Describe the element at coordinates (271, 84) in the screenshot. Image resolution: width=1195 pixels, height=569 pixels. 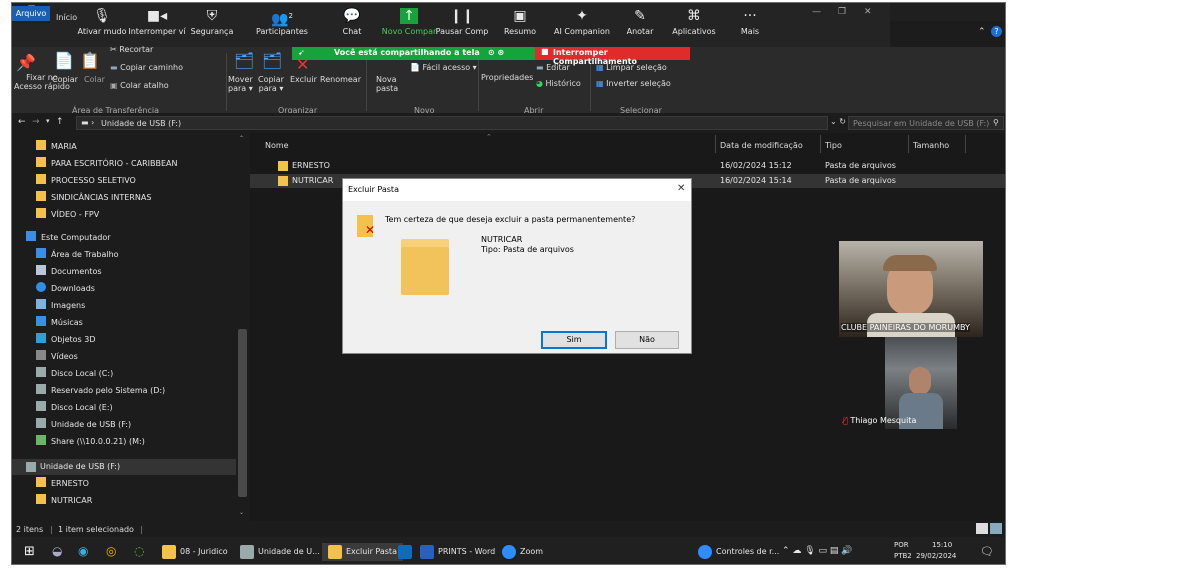
I see `copy-to-button: Copiar para ▾` at that location.